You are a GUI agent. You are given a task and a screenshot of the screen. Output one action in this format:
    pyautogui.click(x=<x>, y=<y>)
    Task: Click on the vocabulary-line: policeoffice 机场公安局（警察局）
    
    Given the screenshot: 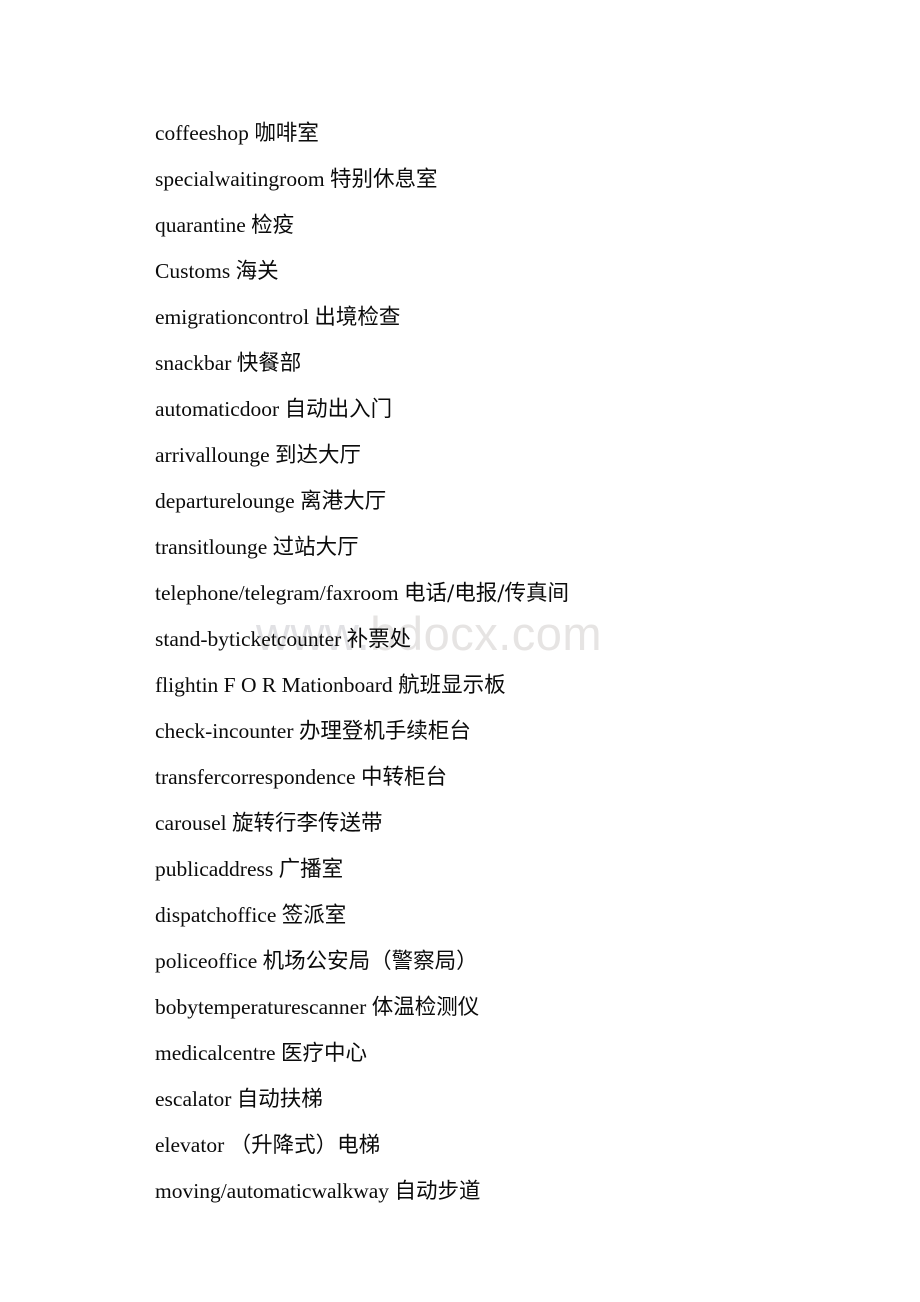 What is the action you would take?
    pyautogui.click(x=505, y=961)
    